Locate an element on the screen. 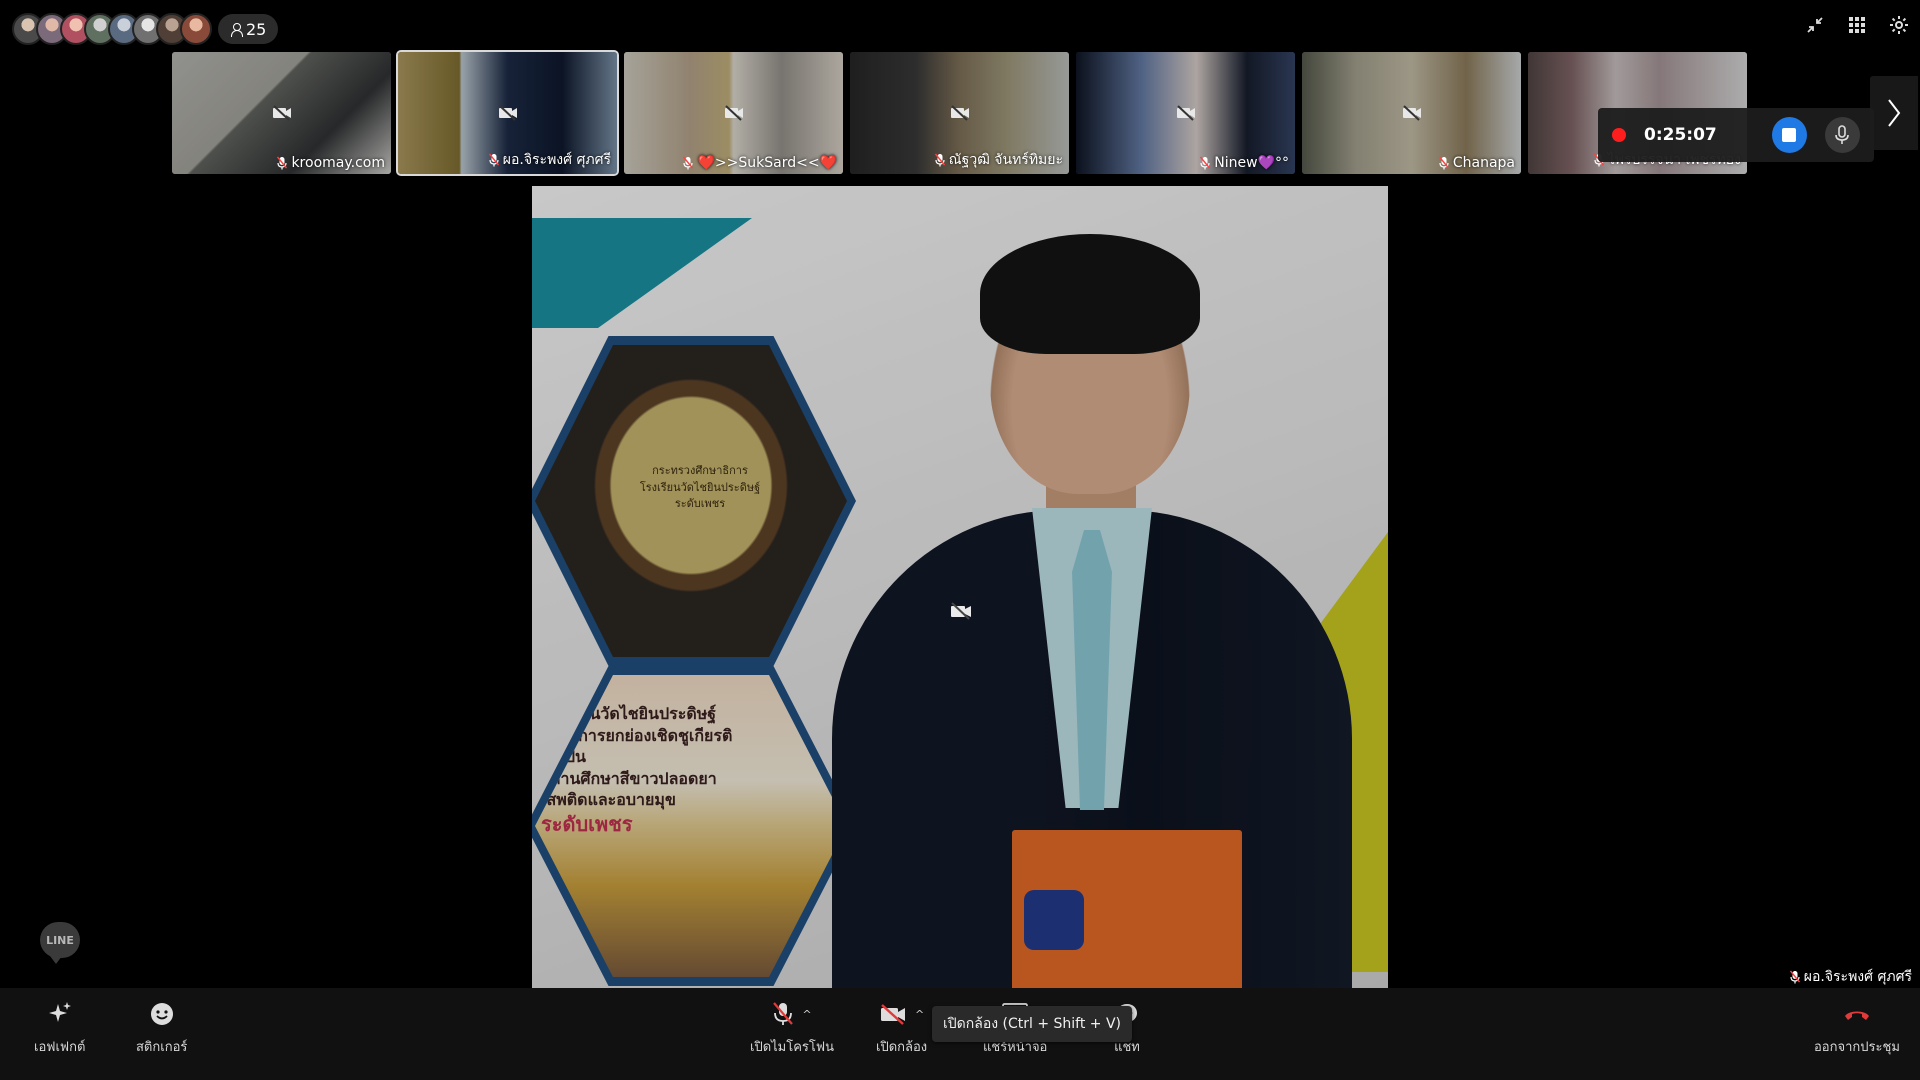 The image size is (1920, 1080). participant-name: ❤️>>SukSard<<❤️ is located at coordinates (767, 163).